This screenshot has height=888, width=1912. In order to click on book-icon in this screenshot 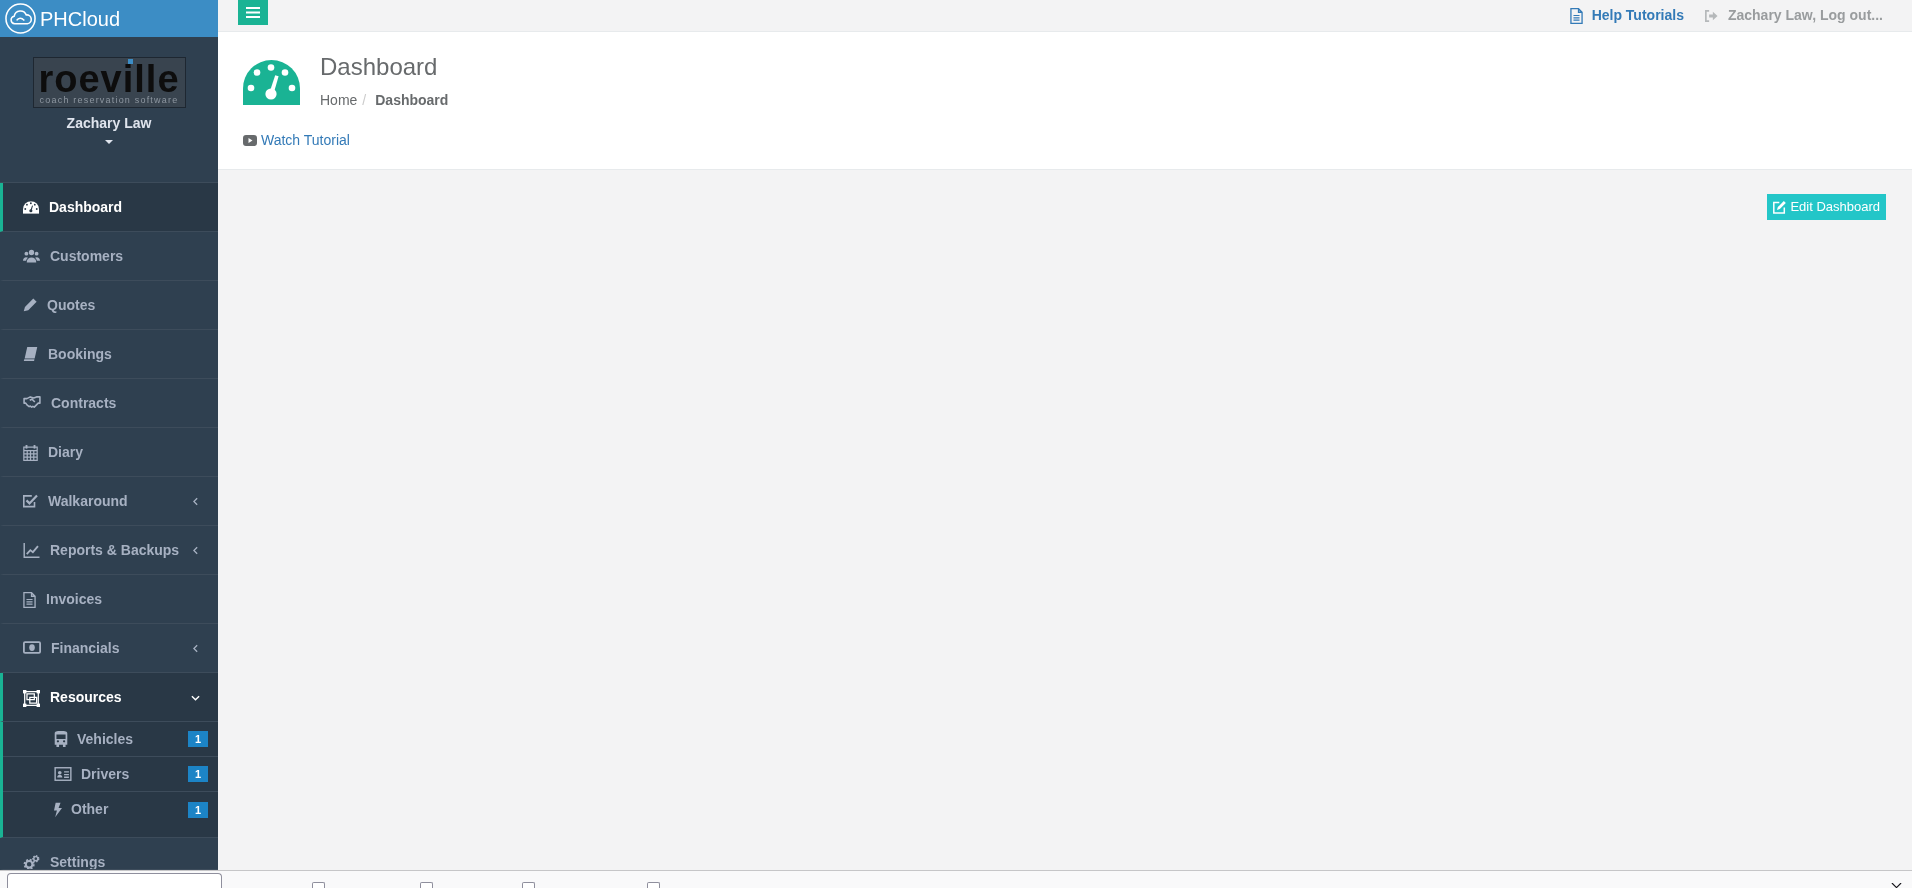, I will do `click(30, 354)`.